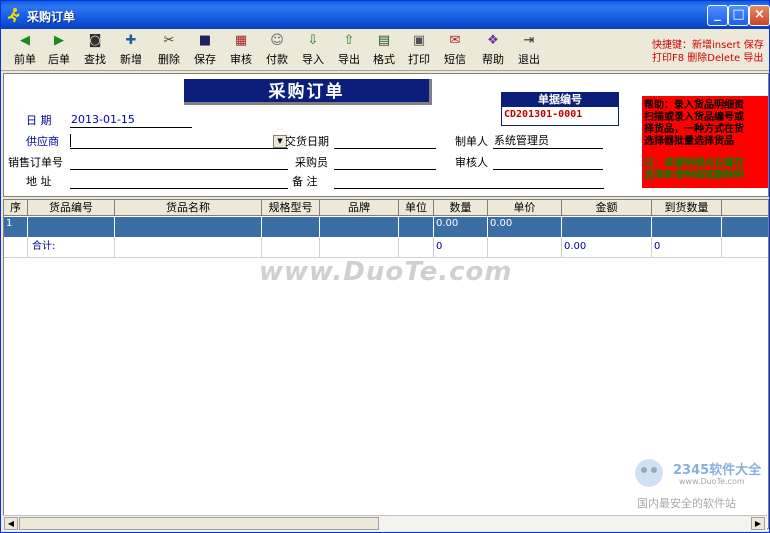 Image resolution: width=770 pixels, height=533 pixels. Describe the element at coordinates (687, 227) in the screenshot. I see `cell-arrived` at that location.